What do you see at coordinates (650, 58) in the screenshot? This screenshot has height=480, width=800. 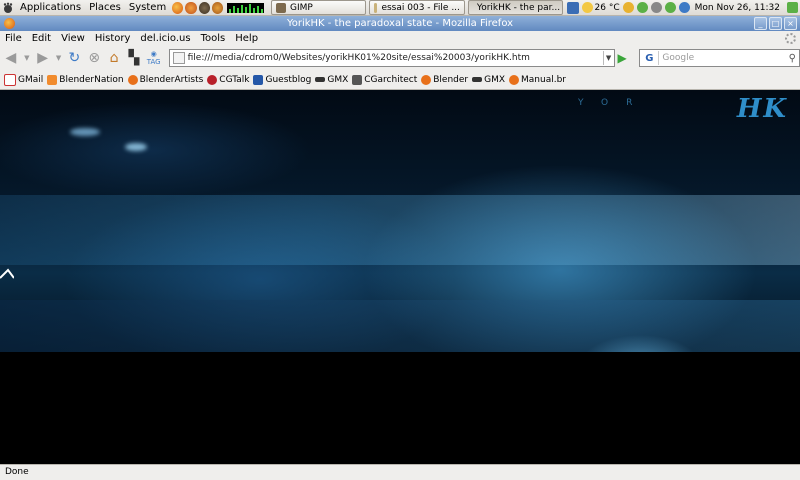 I see `search-engine-google-icon: G` at bounding box center [650, 58].